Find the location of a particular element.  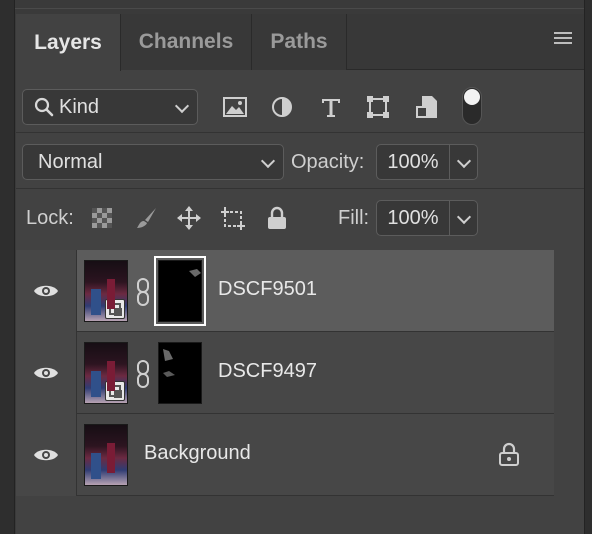

layer-row-background: Background is located at coordinates (285, 455).